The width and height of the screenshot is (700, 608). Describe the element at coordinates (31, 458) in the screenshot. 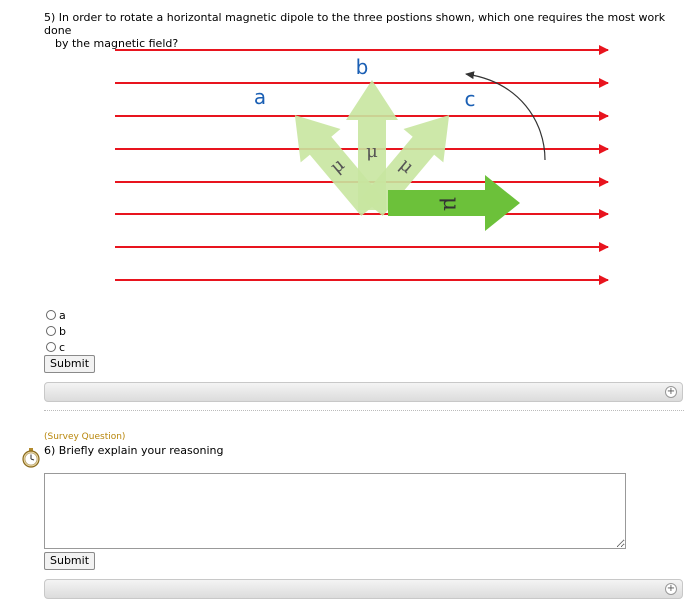

I see `stopwatch-icon` at that location.